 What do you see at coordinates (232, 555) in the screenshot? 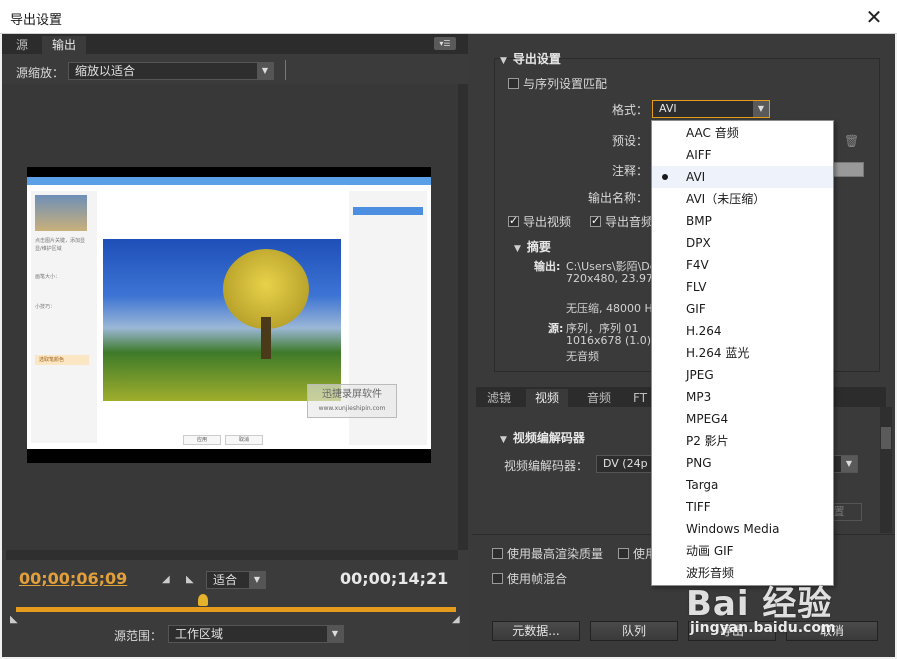
I see `preview-horizontal-scrollbar` at bounding box center [232, 555].